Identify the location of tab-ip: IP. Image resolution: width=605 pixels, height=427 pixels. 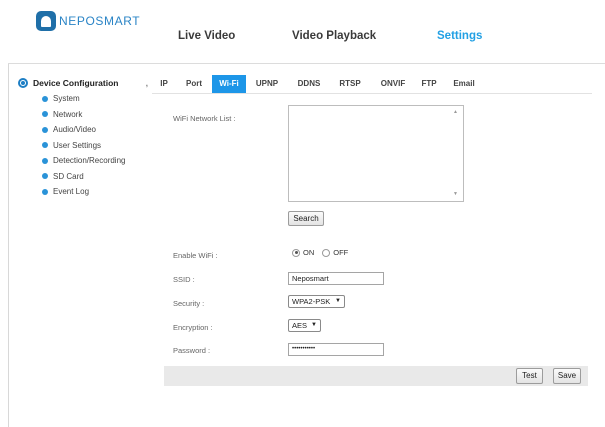
(164, 84).